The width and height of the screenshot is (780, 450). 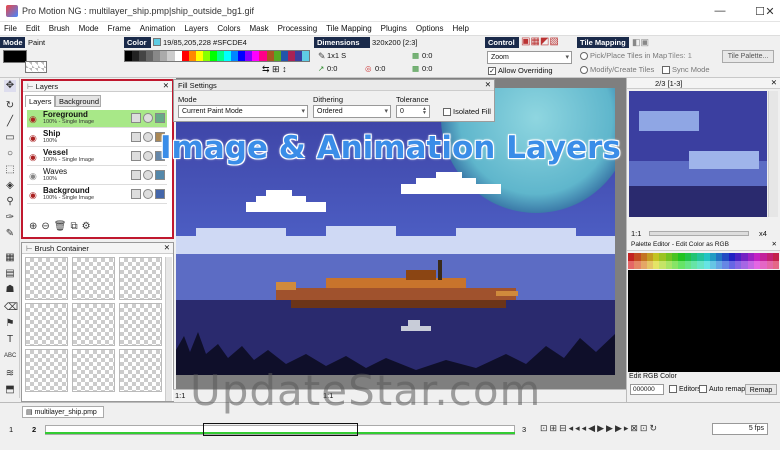 What do you see at coordinates (119, 28) in the screenshot?
I see `menu-frame: Frame` at bounding box center [119, 28].